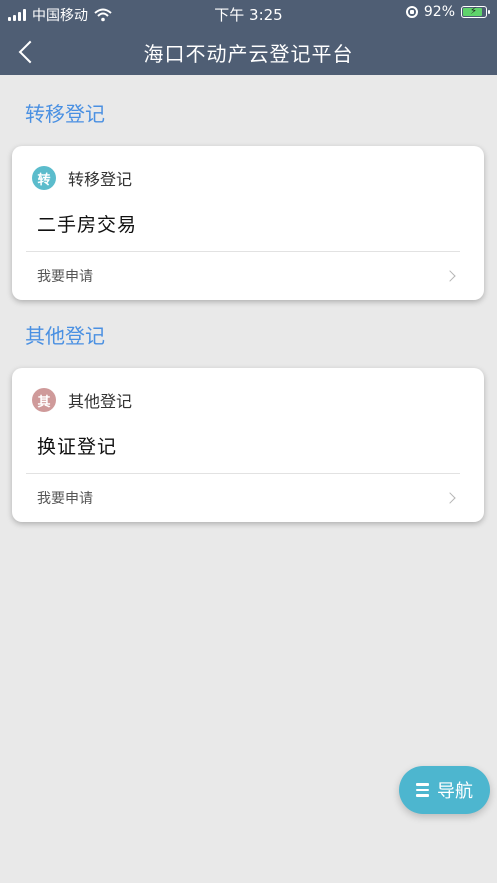  I want to click on card-category: 其他登记, so click(100, 401).